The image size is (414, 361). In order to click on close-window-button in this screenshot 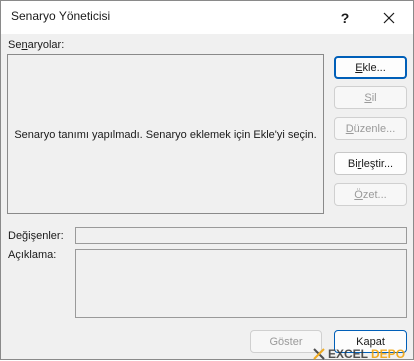, I will do `click(389, 17)`.